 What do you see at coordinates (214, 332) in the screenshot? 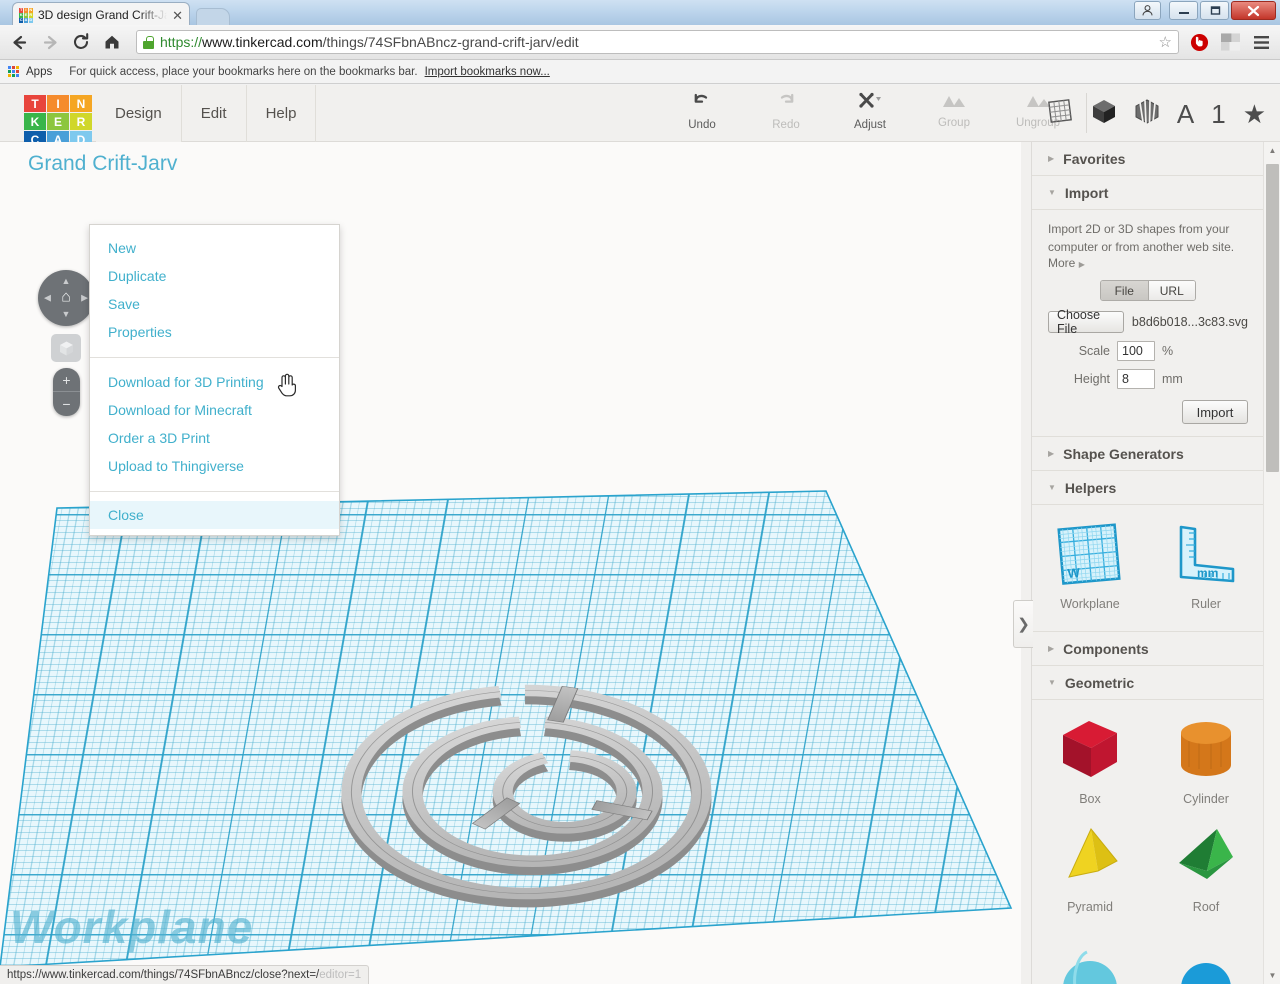
I see `menu-item-properties: Properties` at bounding box center [214, 332].